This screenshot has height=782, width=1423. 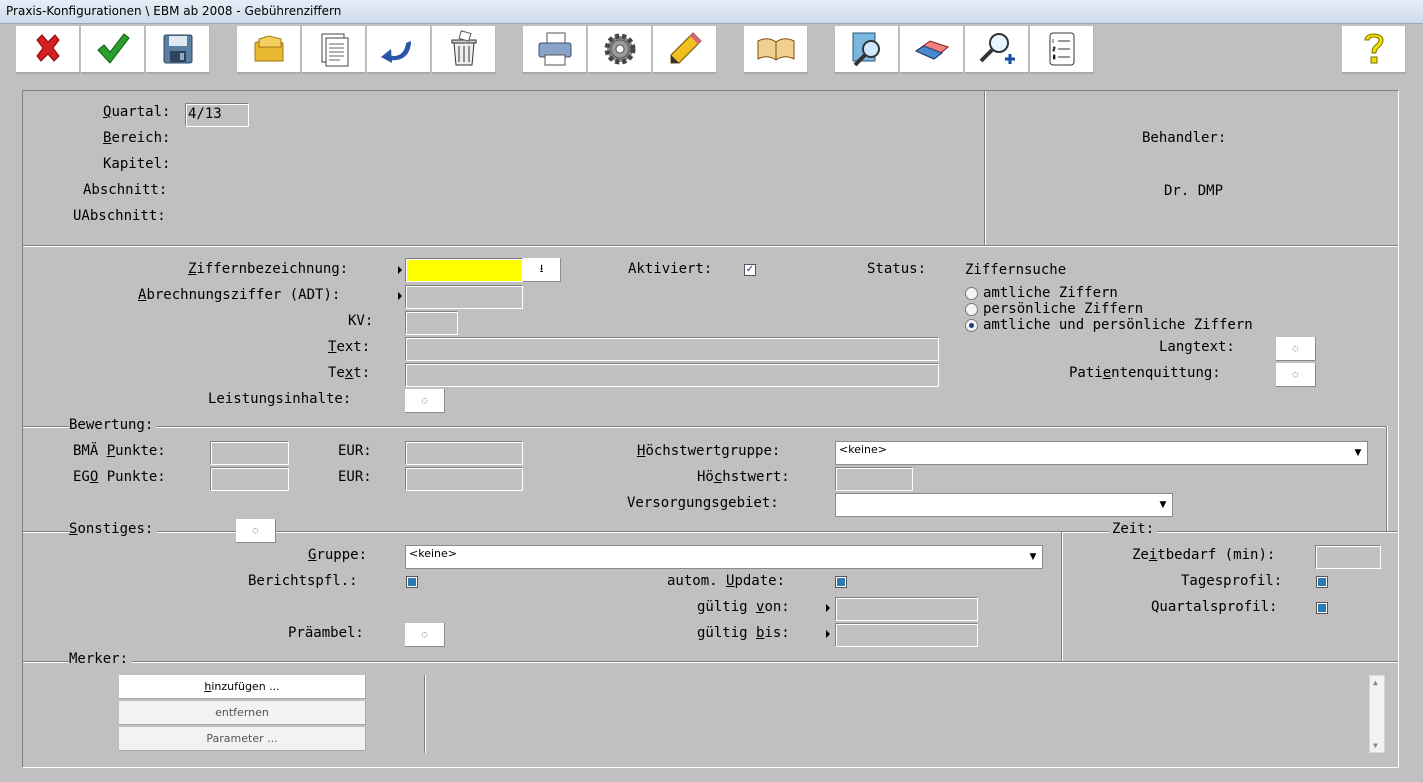 I want to click on zoom-add-icon, so click(x=997, y=48).